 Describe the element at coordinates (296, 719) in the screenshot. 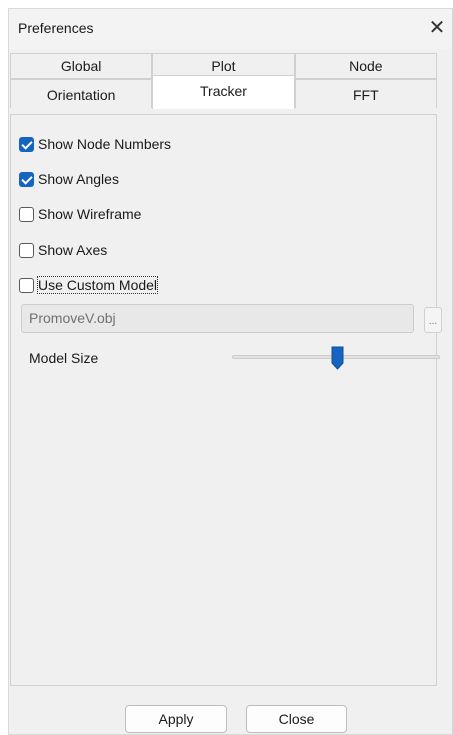

I see `close-button: Close` at that location.